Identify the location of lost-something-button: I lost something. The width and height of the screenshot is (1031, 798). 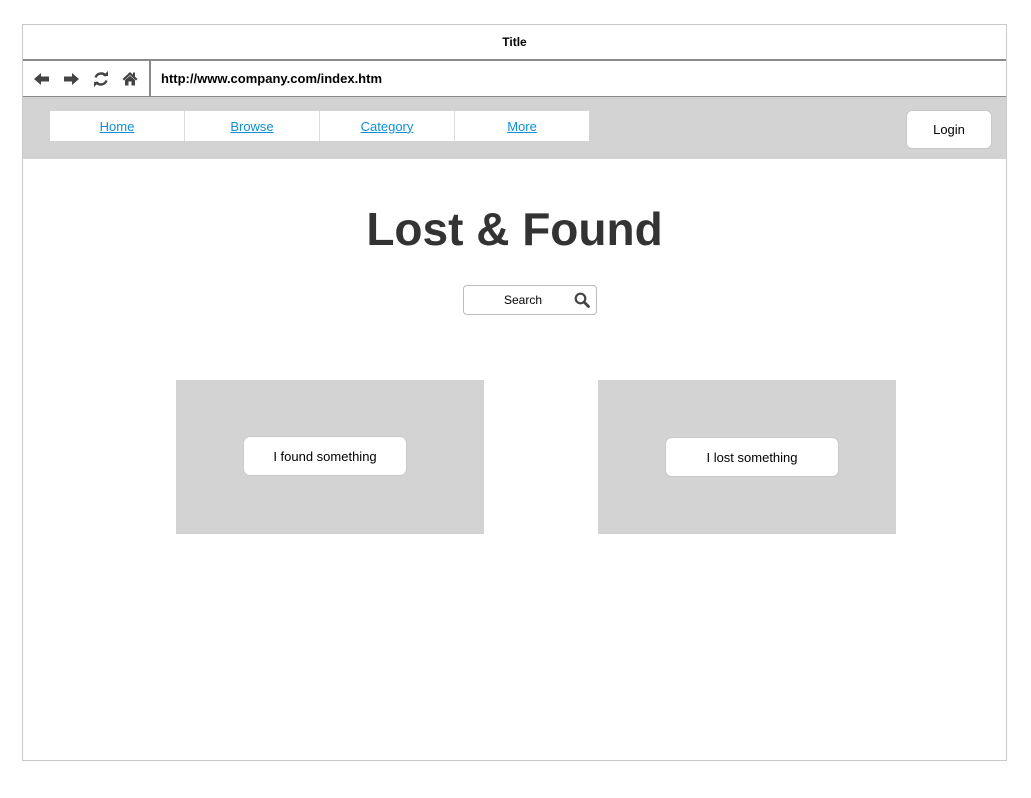
(752, 457).